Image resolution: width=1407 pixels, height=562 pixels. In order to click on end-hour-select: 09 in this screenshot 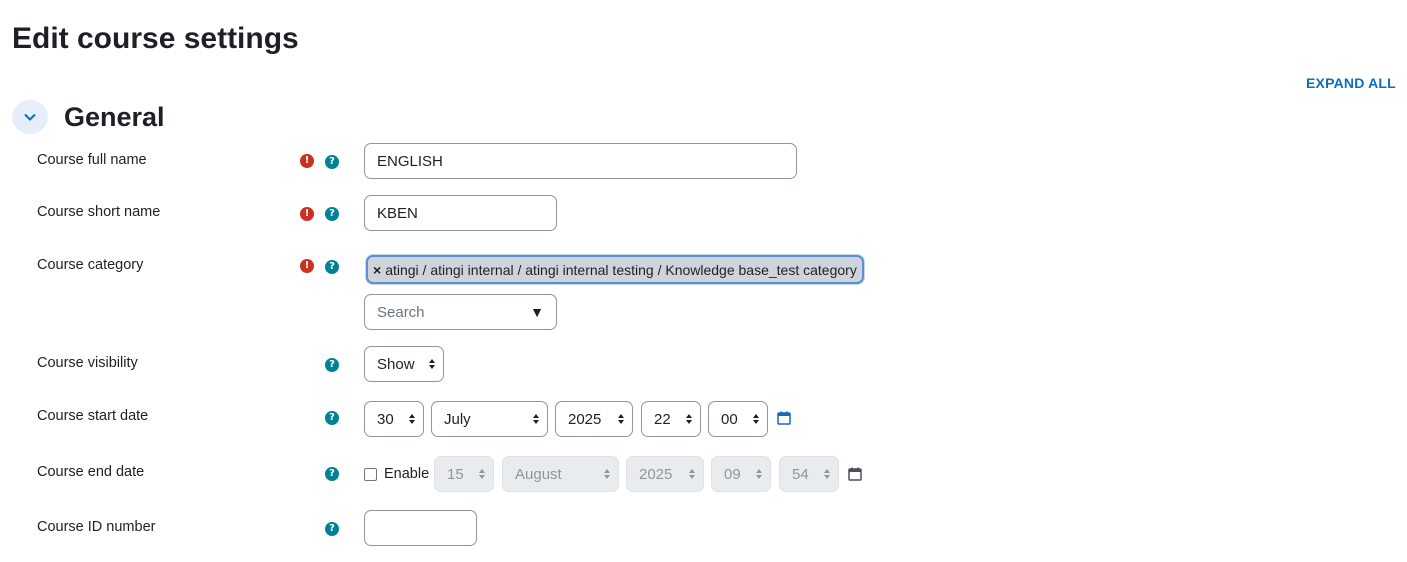, I will do `click(741, 474)`.